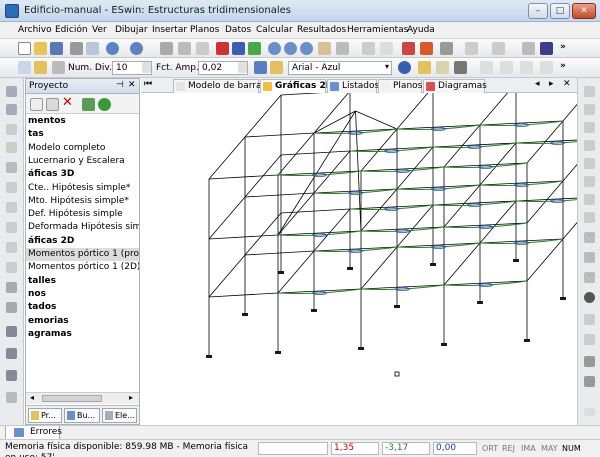 Image resolution: width=600 pixels, height=457 pixels. What do you see at coordinates (508, 448) in the screenshot?
I see `grid-indicator: REJ` at bounding box center [508, 448].